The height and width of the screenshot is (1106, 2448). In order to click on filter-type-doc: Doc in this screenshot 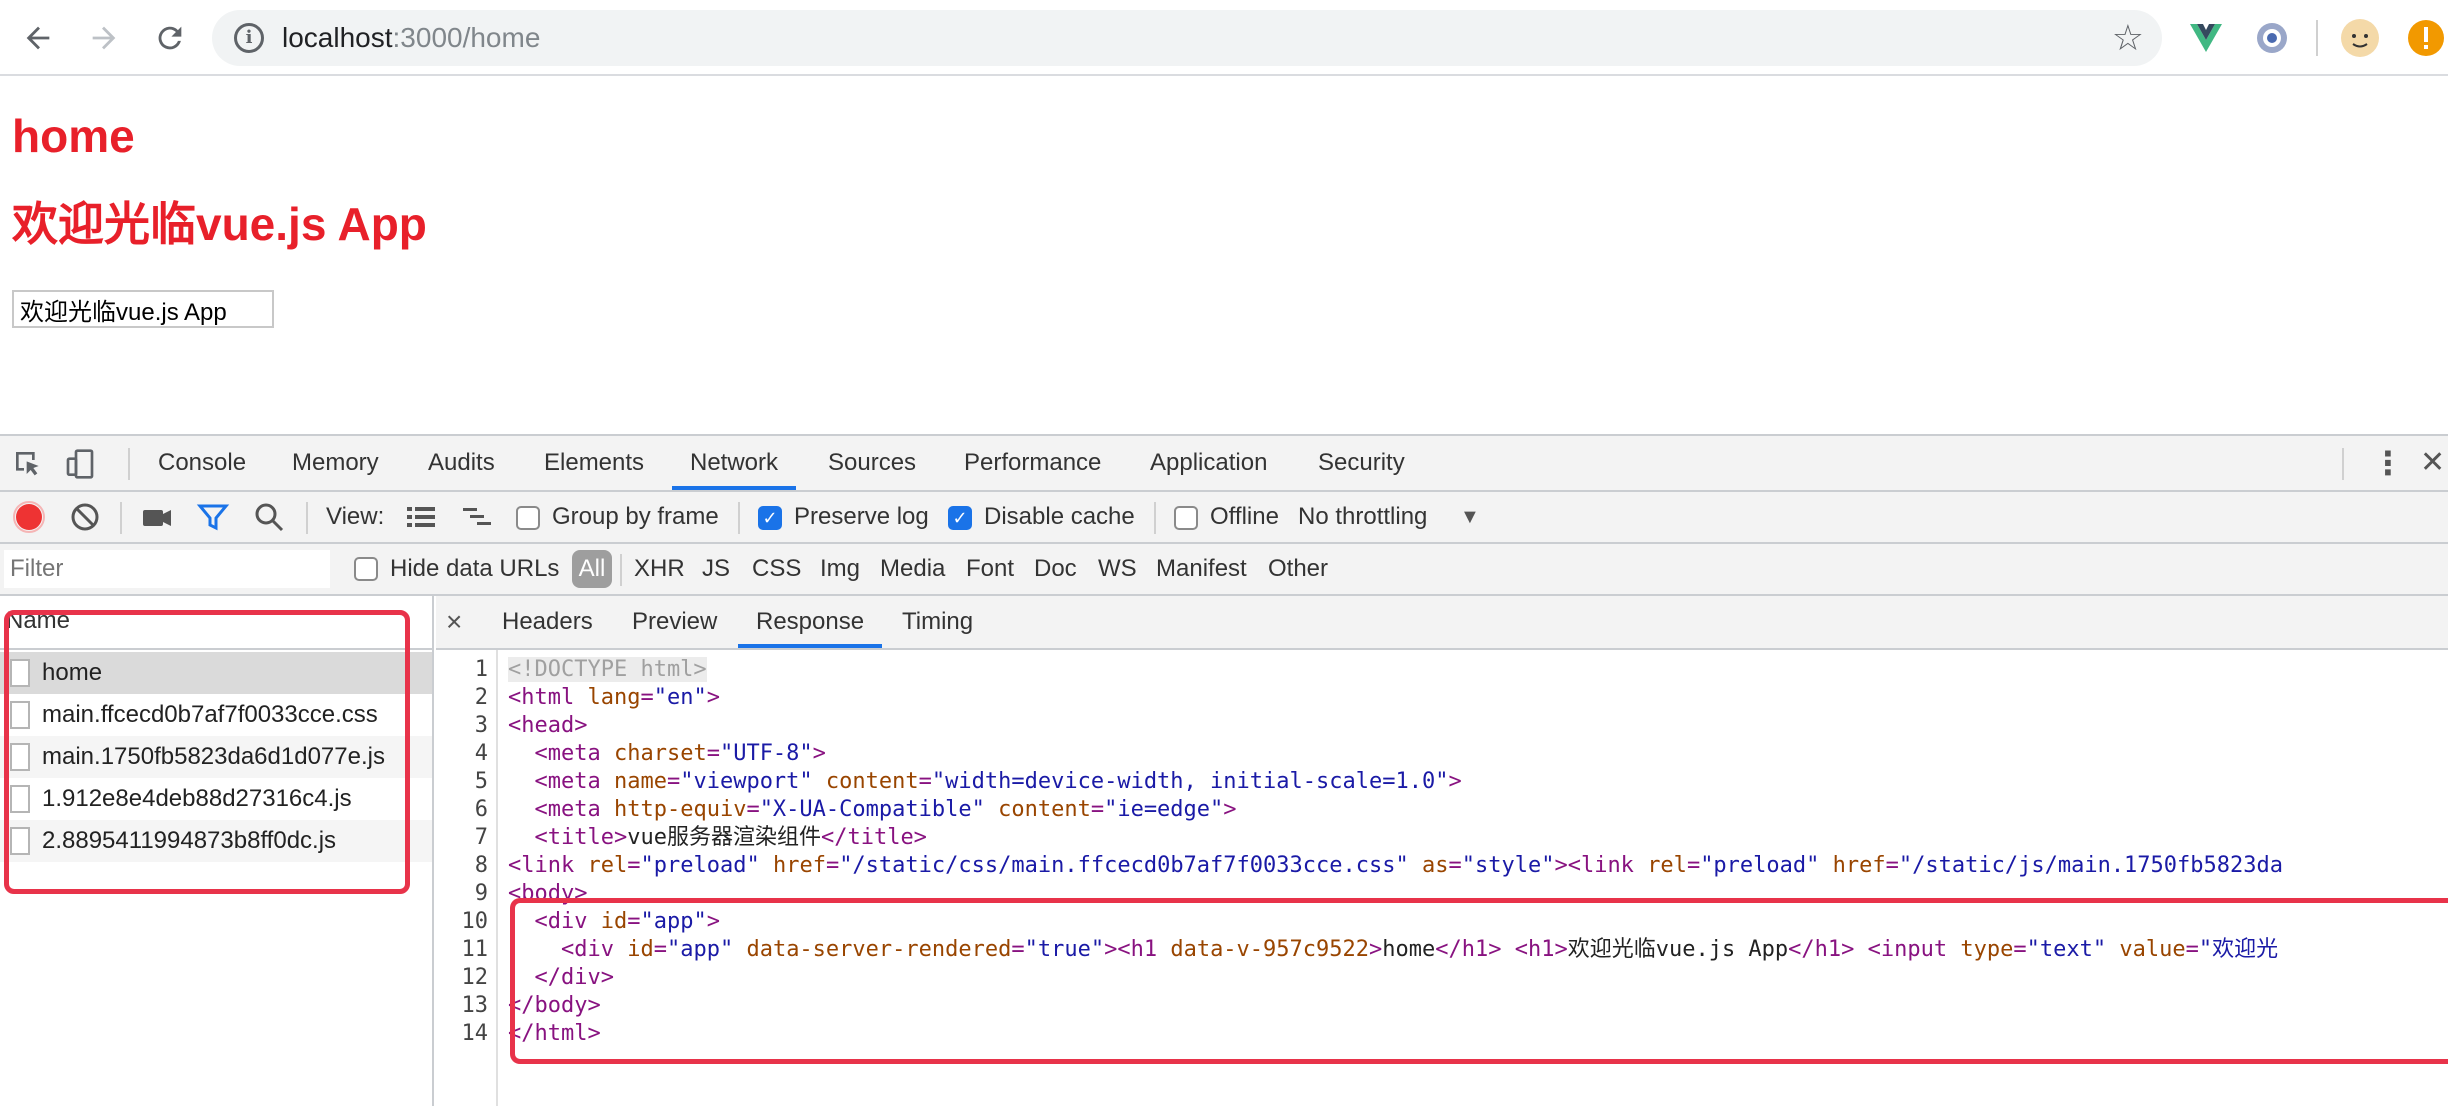, I will do `click(1055, 569)`.